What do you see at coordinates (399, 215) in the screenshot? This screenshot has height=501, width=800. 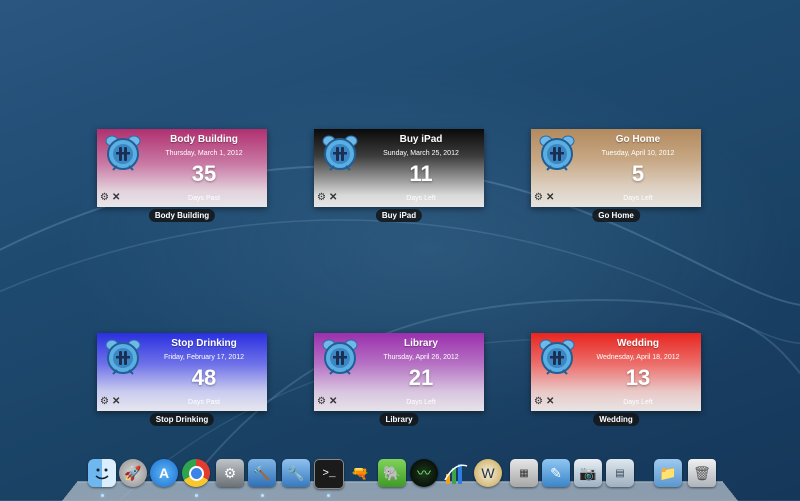 I see `widget-caption: Buy iPad` at bounding box center [399, 215].